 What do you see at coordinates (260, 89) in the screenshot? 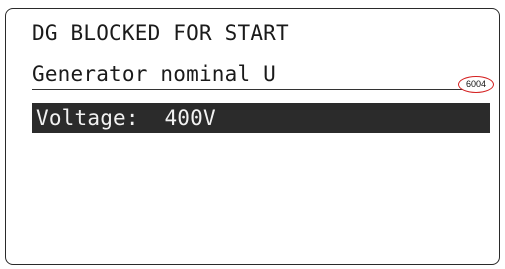
I see `parameter-divider` at bounding box center [260, 89].